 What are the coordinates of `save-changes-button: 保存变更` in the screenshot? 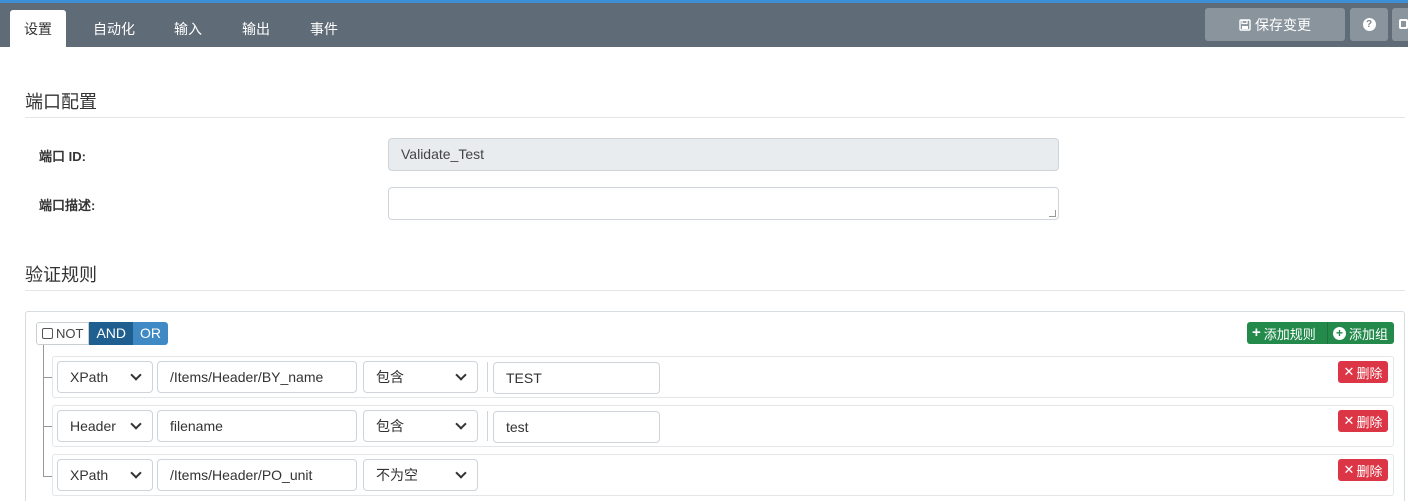 It's located at (1275, 24).